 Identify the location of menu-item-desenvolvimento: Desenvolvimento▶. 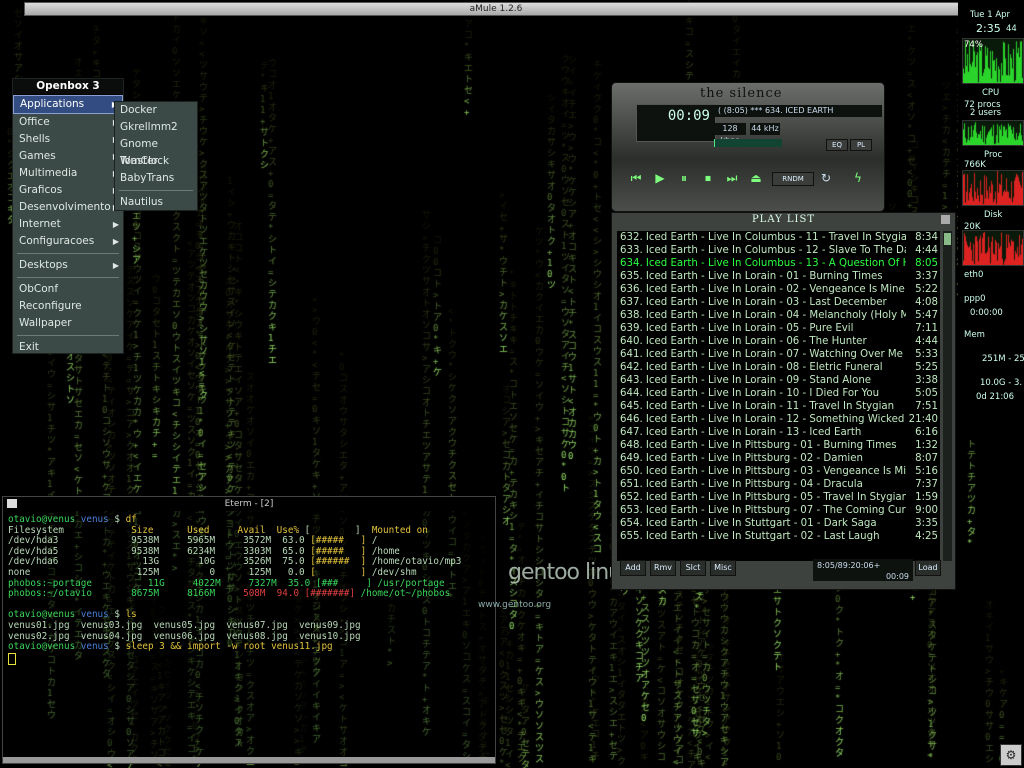
(68, 207).